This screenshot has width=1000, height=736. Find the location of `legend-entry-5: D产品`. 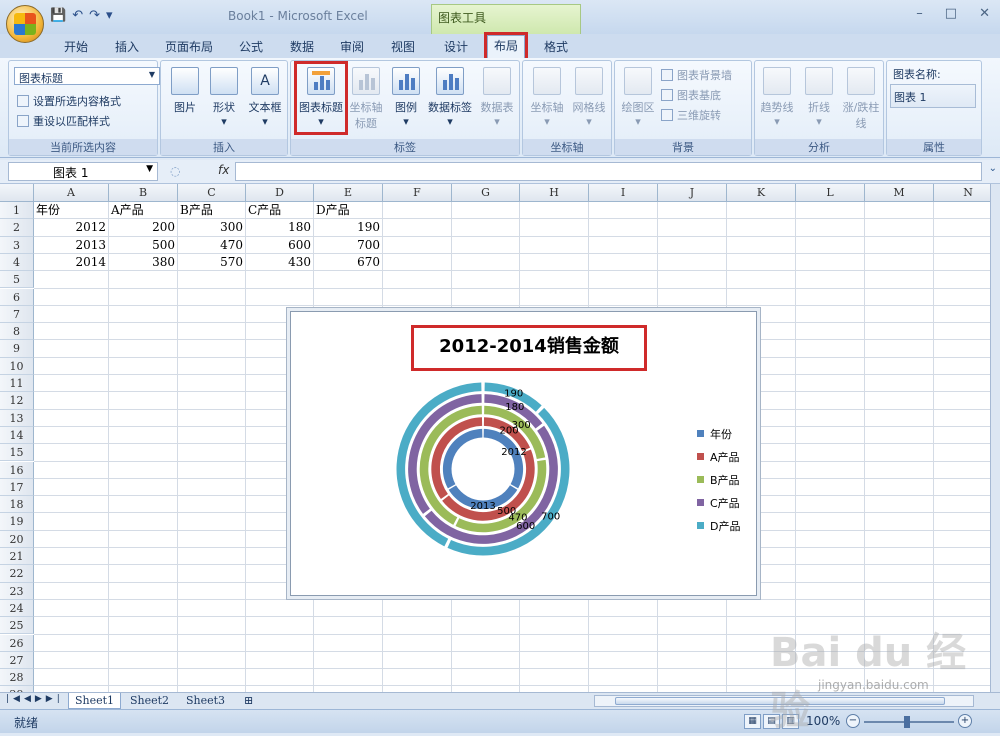

legend-entry-5: D产品 is located at coordinates (718, 525).